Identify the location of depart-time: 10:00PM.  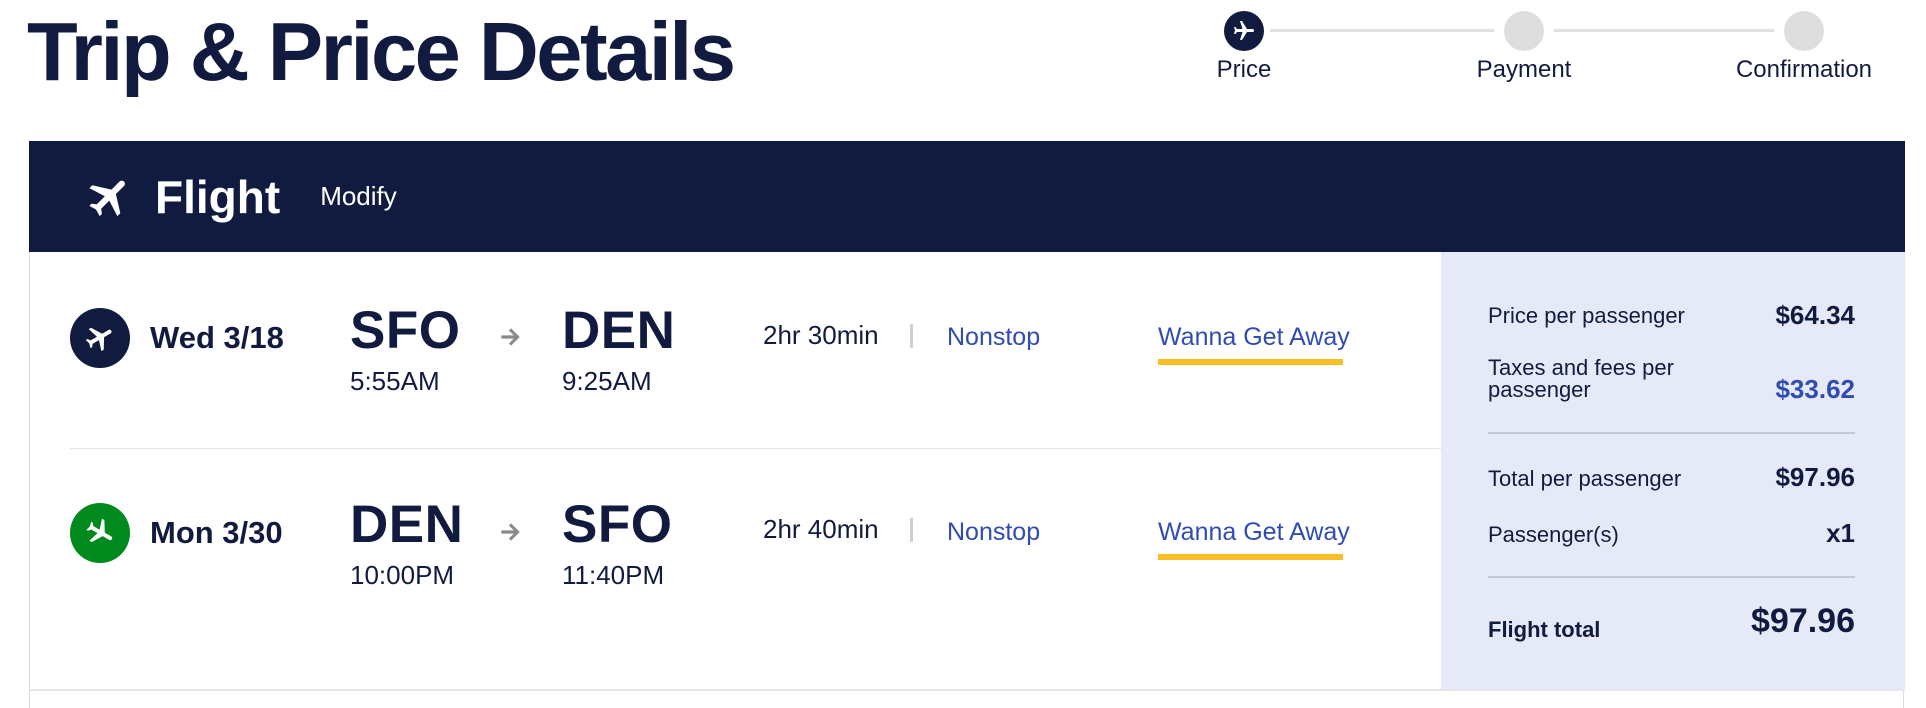
(402, 575).